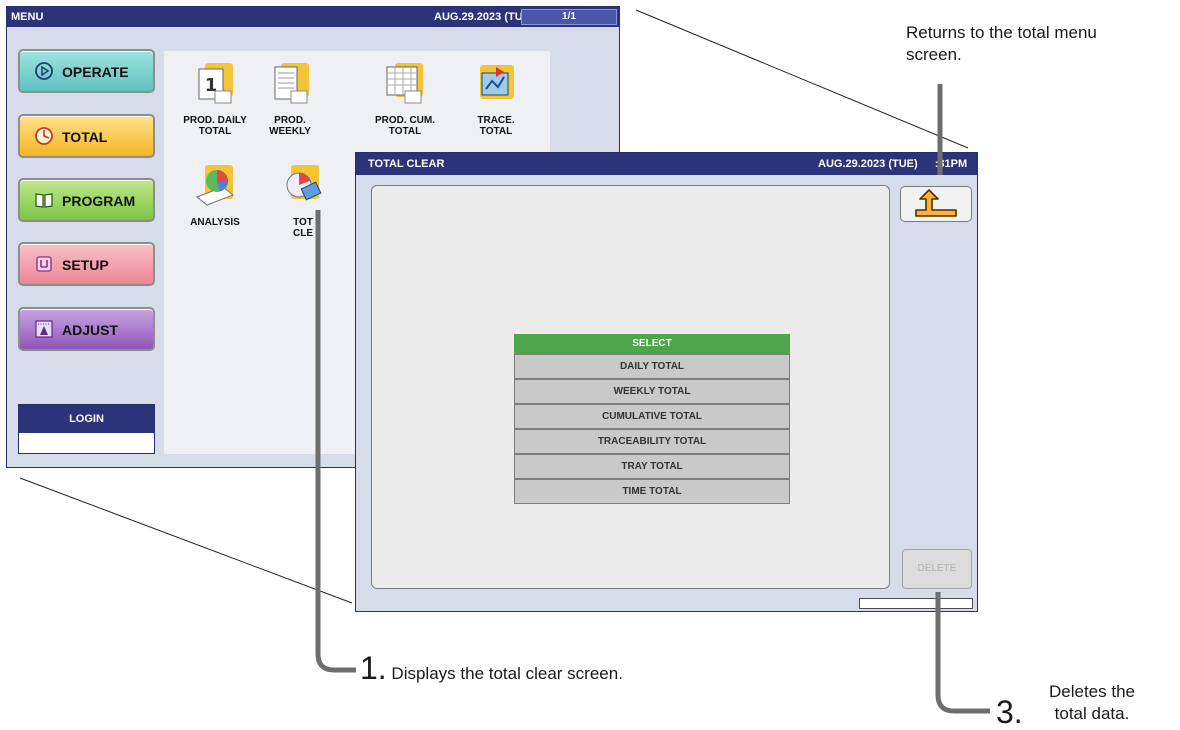 The width and height of the screenshot is (1180, 730). I want to click on step1-text: Displays the total clear screen., so click(507, 673).